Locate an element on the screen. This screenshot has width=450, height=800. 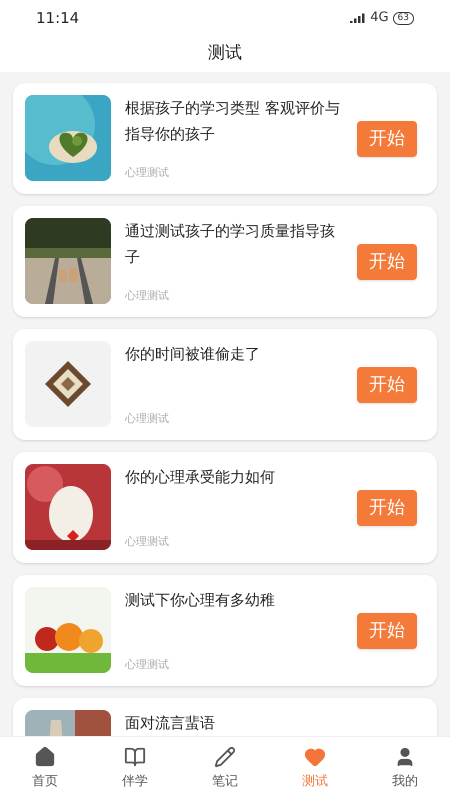
pencil-icon is located at coordinates (225, 757).